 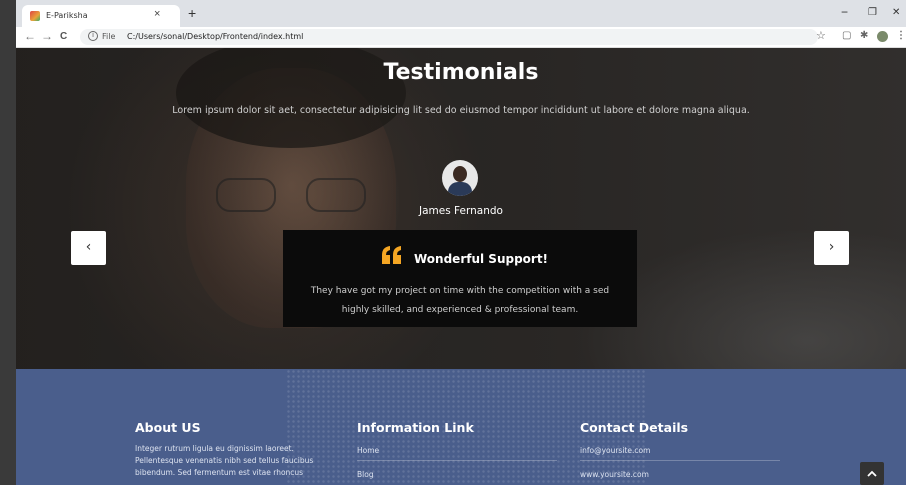 I want to click on footer-link-home: Home, so click(x=368, y=450).